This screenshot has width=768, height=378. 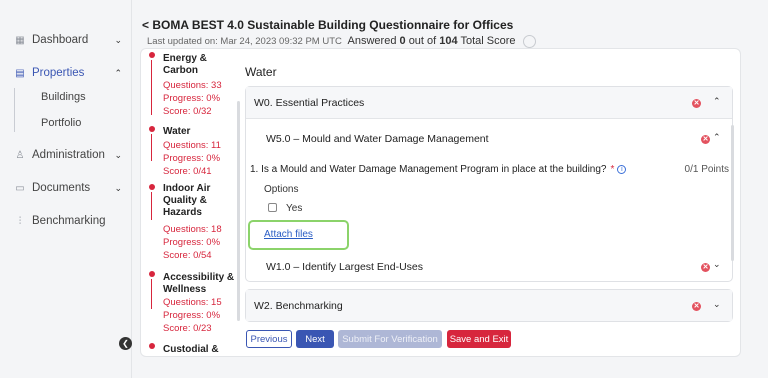 What do you see at coordinates (192, 85) in the screenshot?
I see `category-questions: Questions: 33` at bounding box center [192, 85].